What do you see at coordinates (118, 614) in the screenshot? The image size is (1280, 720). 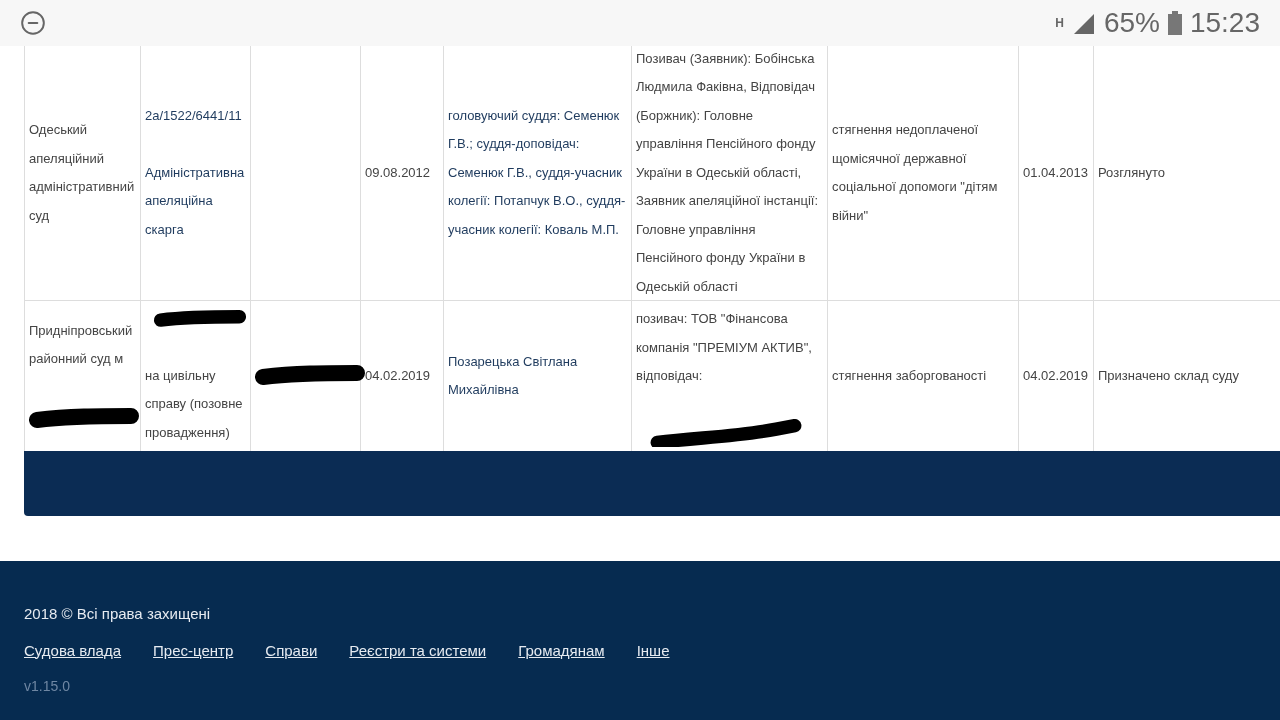 I see `copyright-text: 2018 © Всі права захищені` at bounding box center [118, 614].